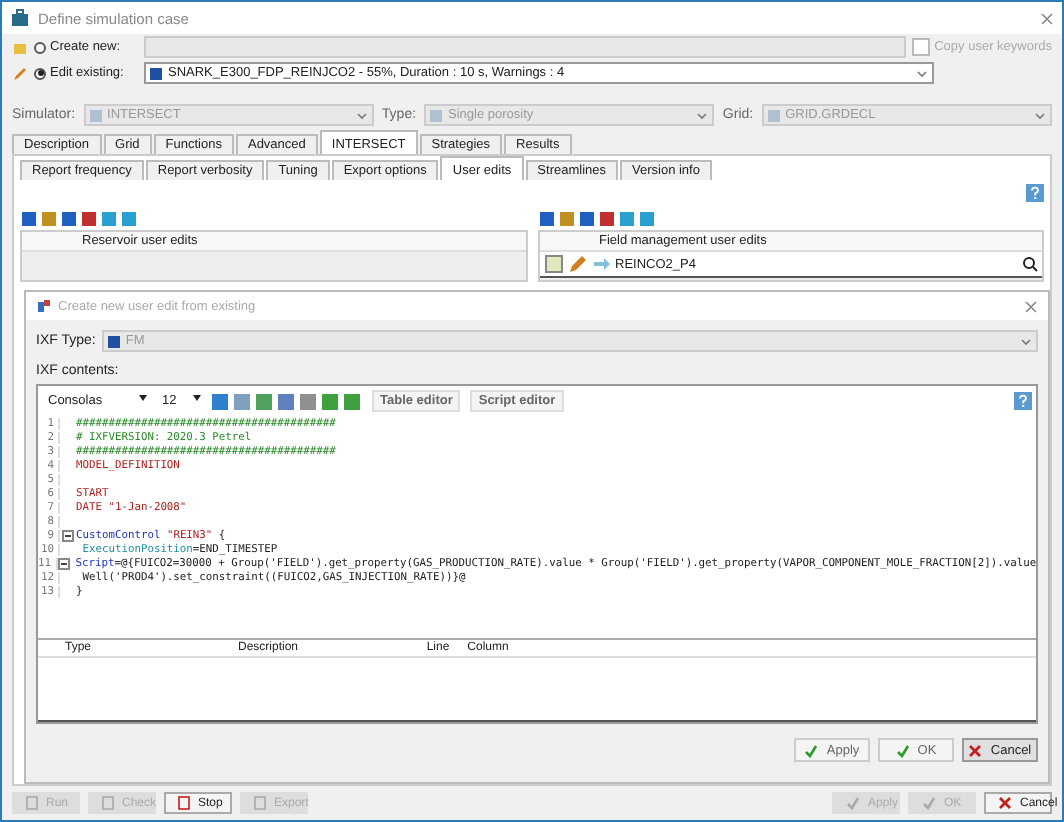 The height and width of the screenshot is (822, 1064). What do you see at coordinates (20, 73) in the screenshot?
I see `pencil-icon` at bounding box center [20, 73].